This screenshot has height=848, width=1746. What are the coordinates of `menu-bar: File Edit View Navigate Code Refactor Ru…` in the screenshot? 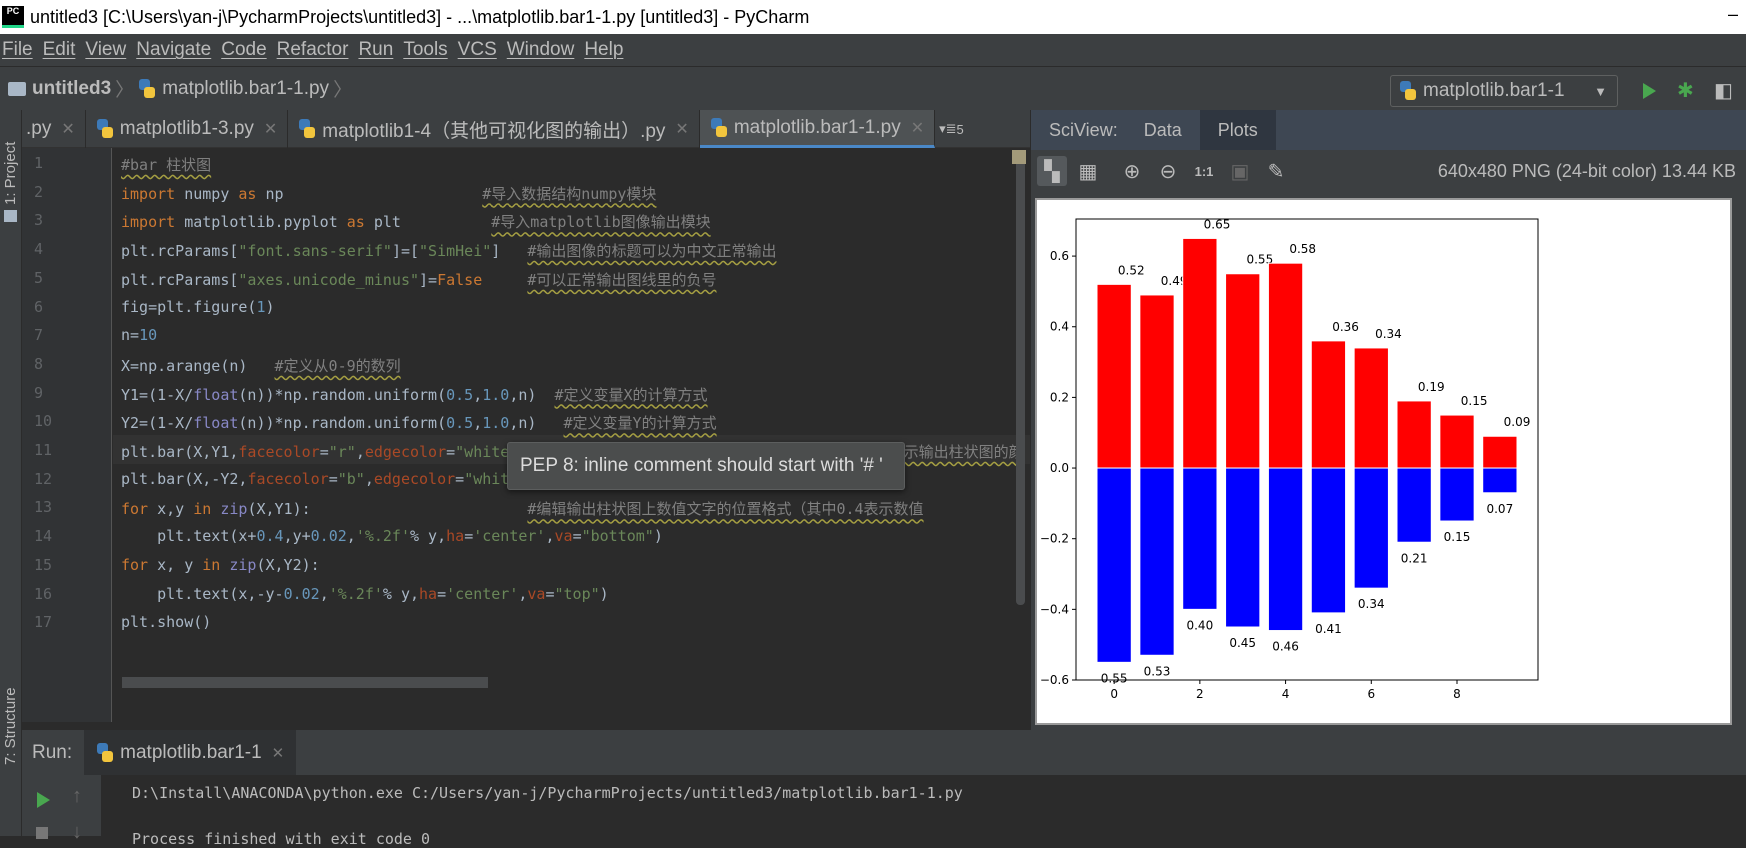 It's located at (873, 50).